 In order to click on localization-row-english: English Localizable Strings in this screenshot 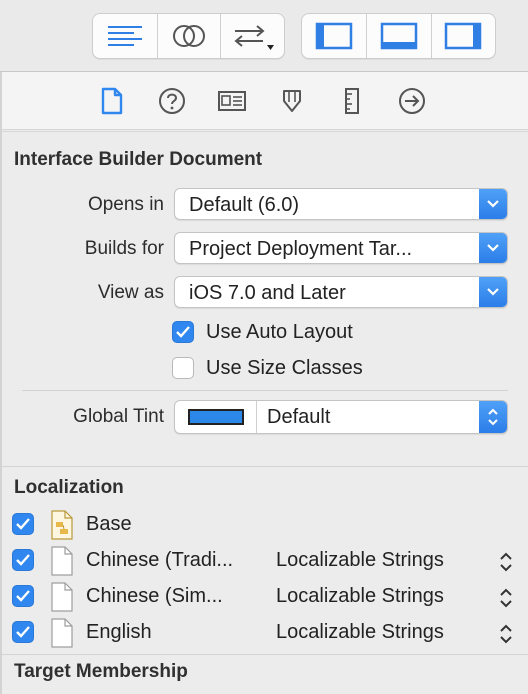, I will do `click(265, 633)`.